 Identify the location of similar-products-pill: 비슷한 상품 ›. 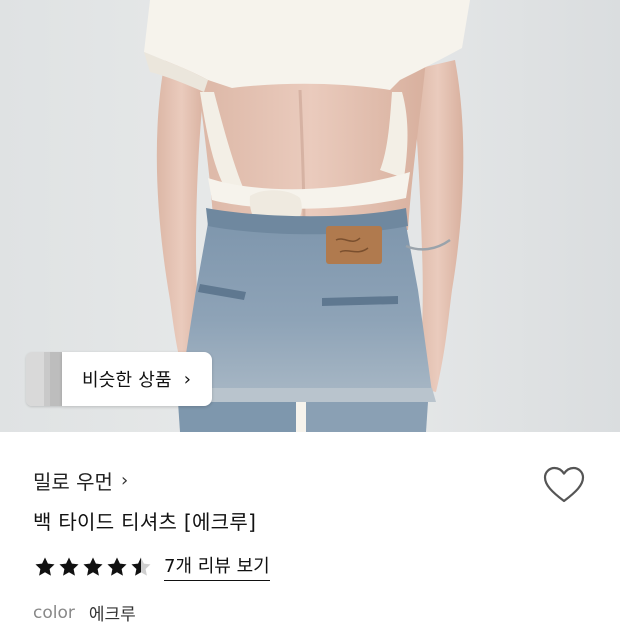
(137, 379).